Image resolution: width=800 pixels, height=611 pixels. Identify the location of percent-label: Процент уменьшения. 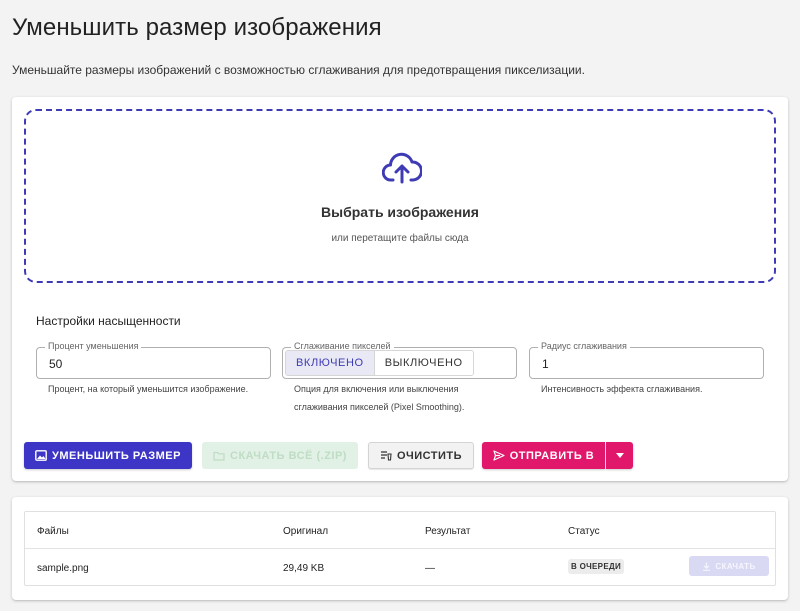
(93, 346).